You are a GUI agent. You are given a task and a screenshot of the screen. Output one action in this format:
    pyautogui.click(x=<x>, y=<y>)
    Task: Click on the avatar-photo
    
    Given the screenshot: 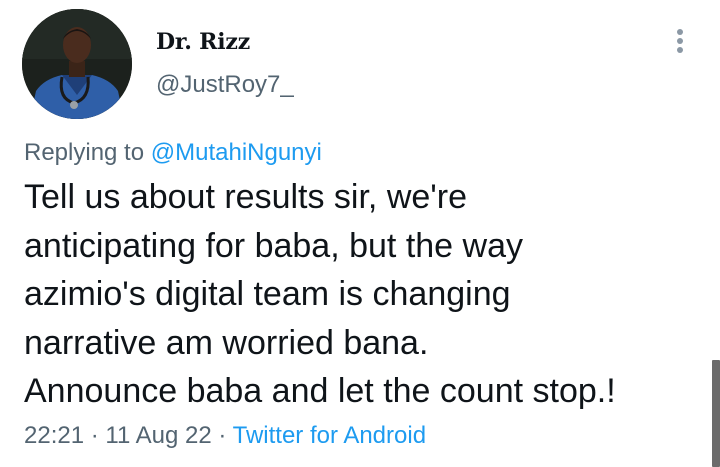 What is the action you would take?
    pyautogui.click(x=77, y=64)
    